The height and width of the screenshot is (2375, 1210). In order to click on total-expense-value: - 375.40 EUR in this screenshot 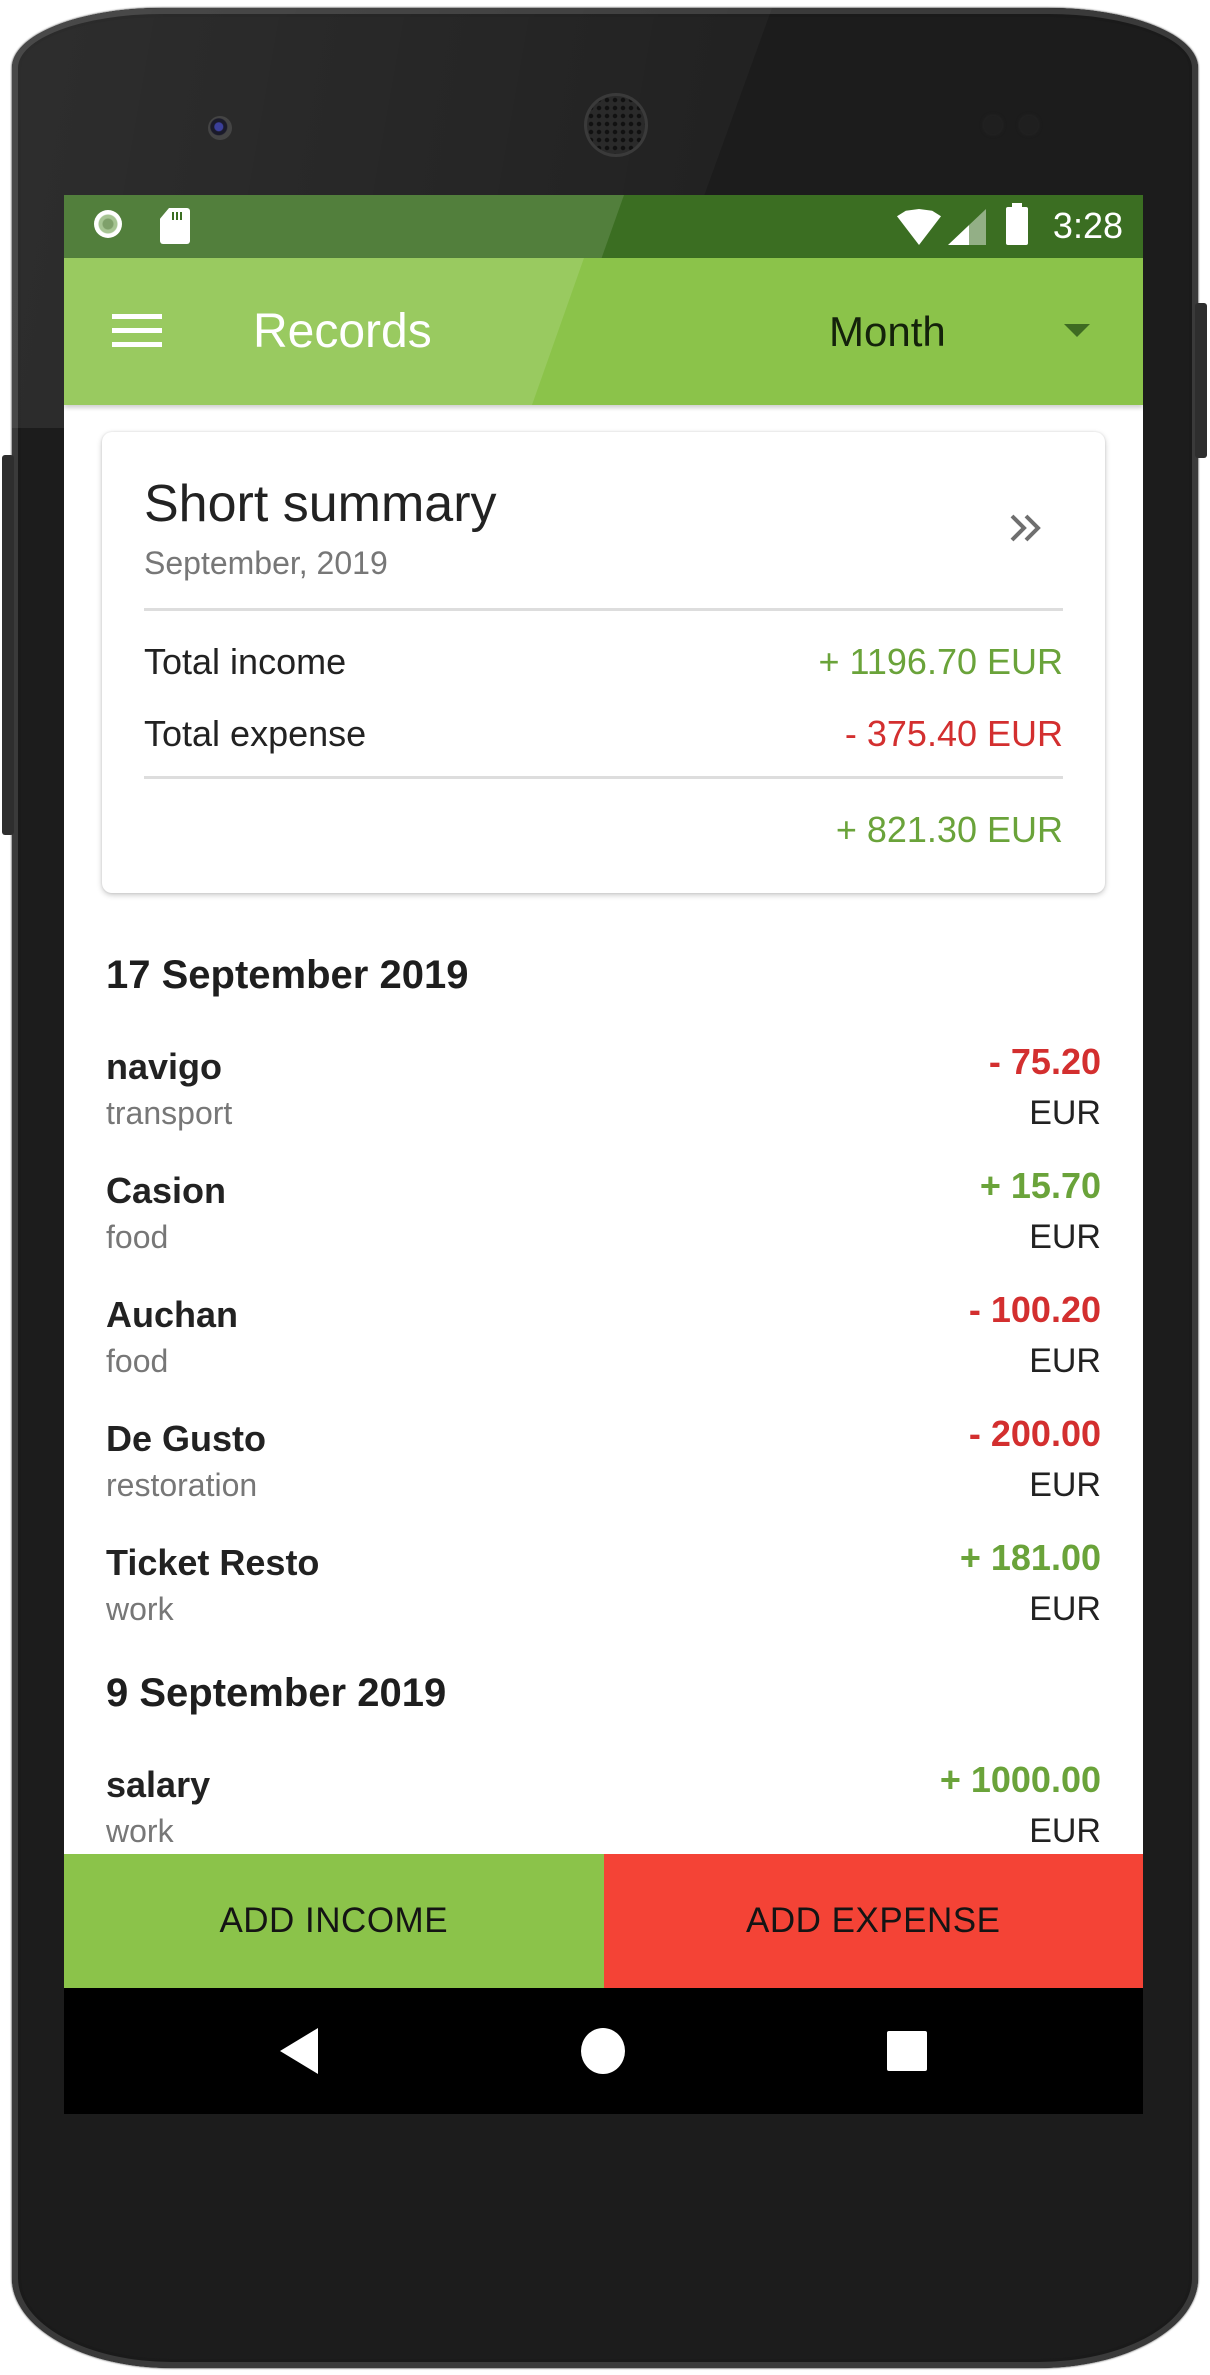, I will do `click(953, 733)`.